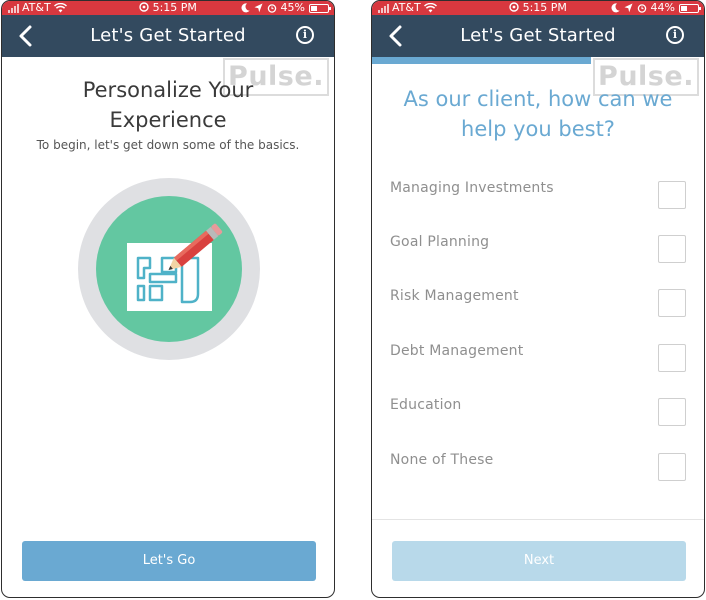  I want to click on status-bar: AT&T 5:15 PM 44%, so click(538, 8).